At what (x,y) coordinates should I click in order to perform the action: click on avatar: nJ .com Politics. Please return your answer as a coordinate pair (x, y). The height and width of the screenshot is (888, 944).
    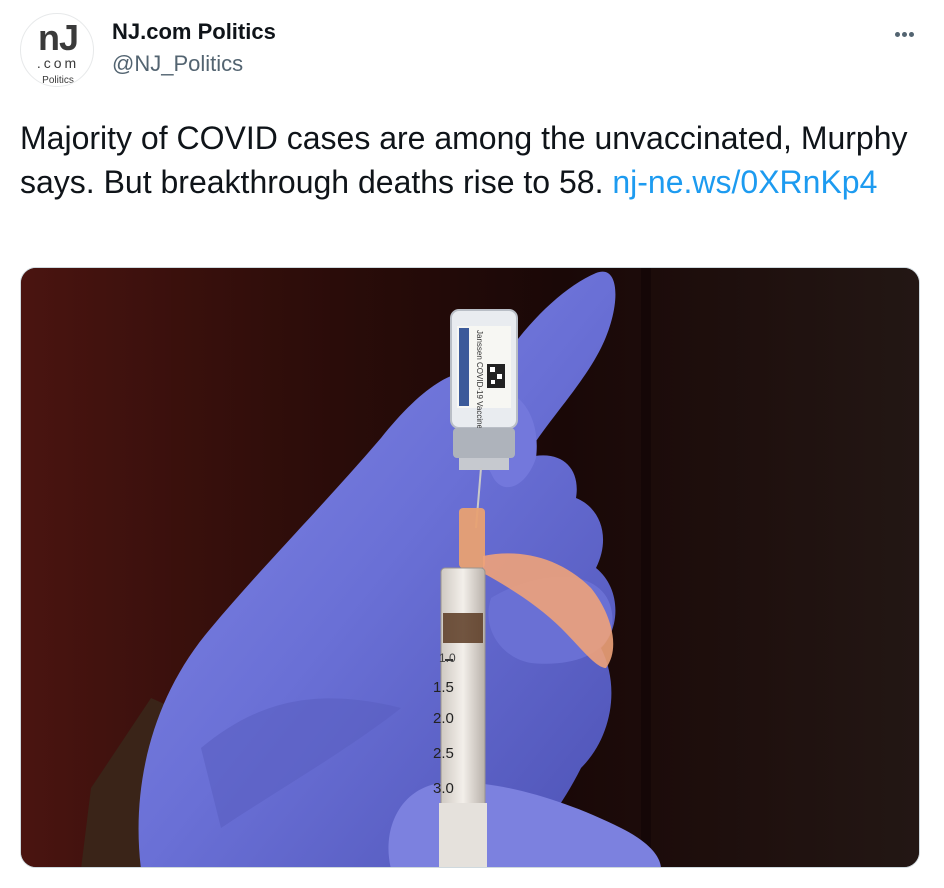
    Looking at the image, I should click on (57, 50).